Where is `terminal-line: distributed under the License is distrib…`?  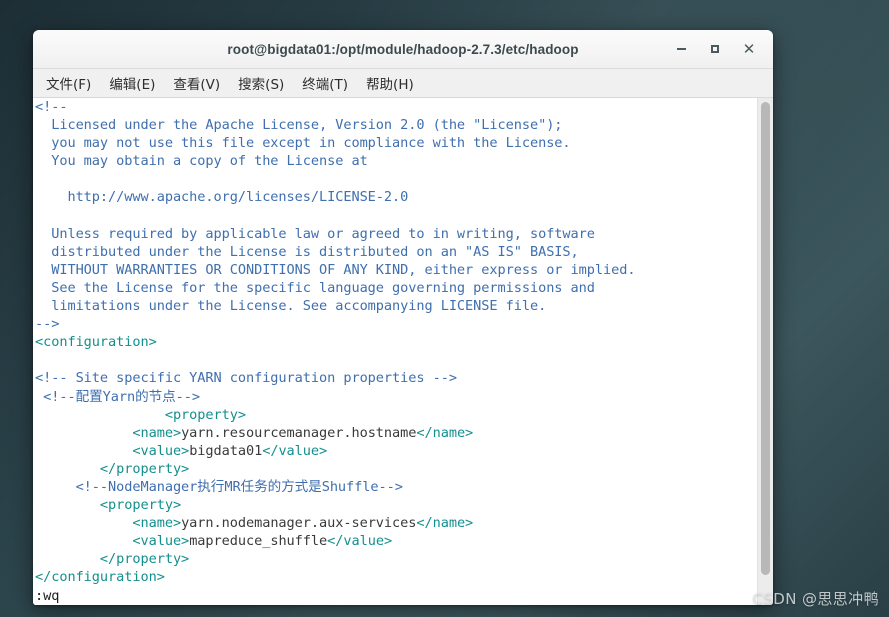
terminal-line: distributed under the License is distrib… is located at coordinates (395, 252).